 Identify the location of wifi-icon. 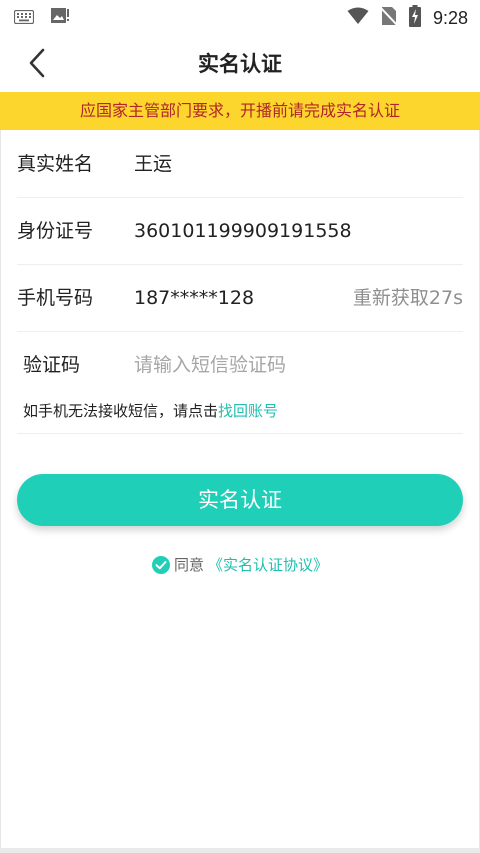
(358, 18).